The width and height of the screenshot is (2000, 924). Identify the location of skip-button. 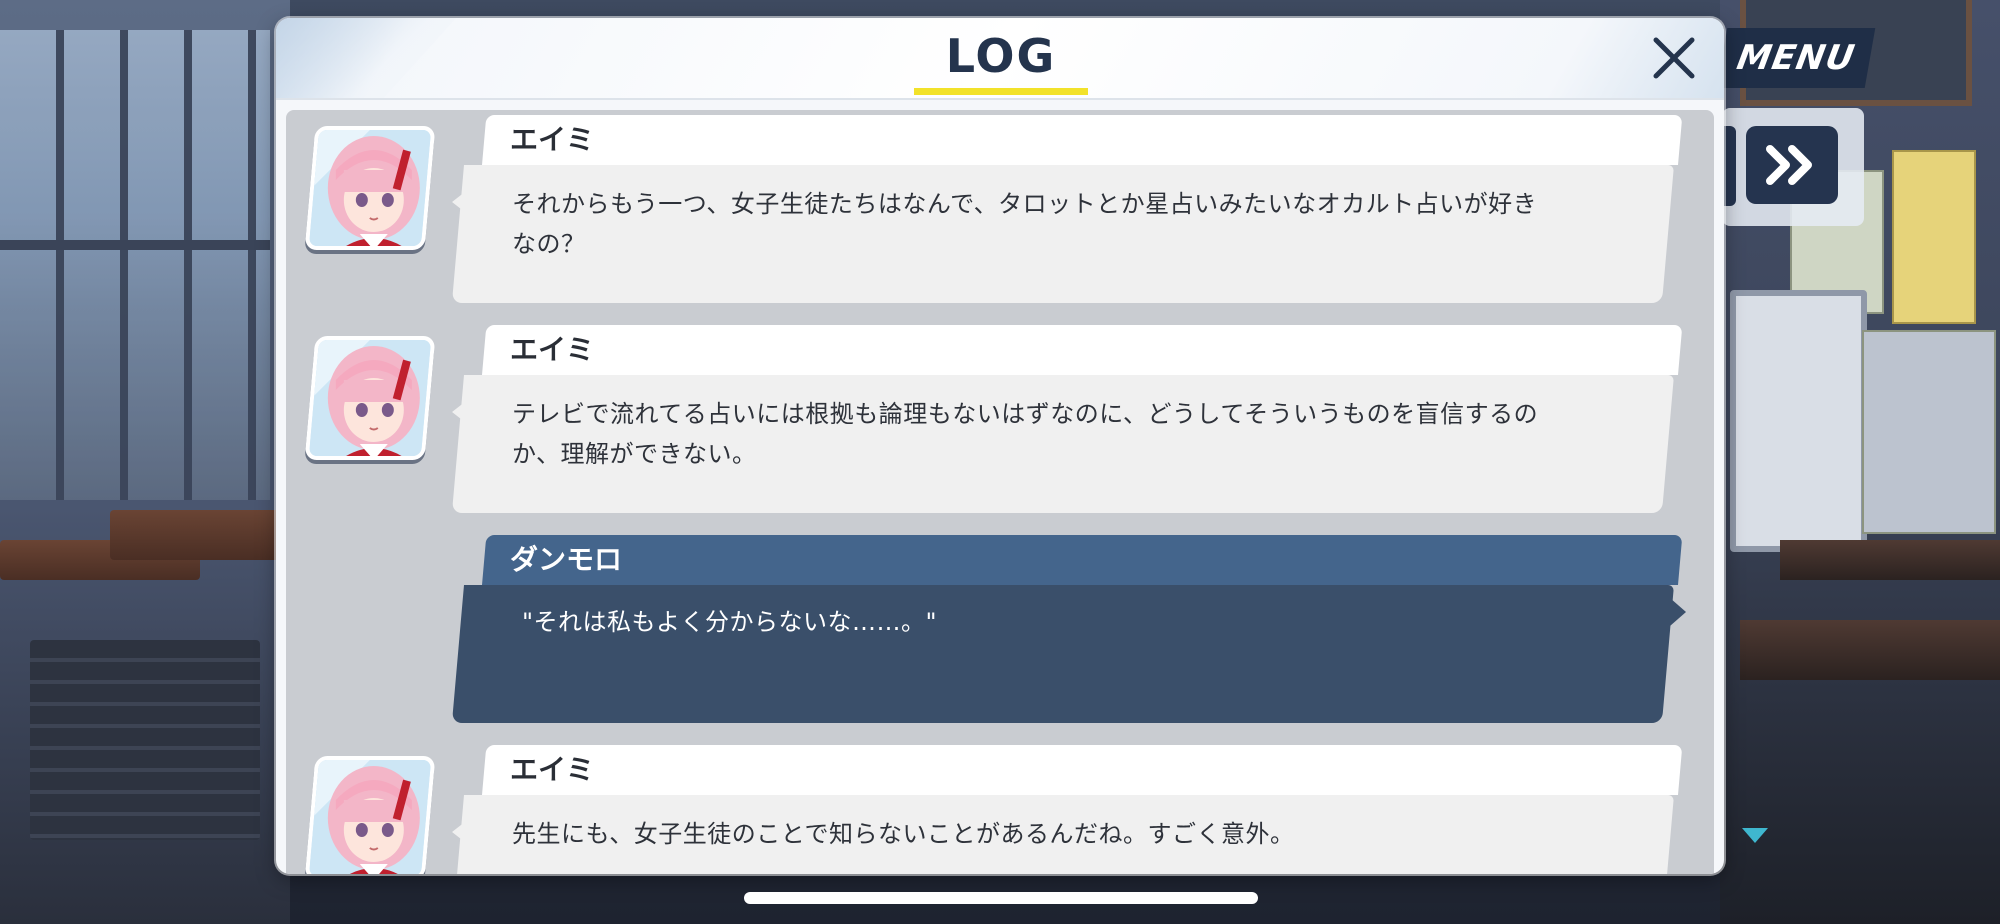
(1792, 165).